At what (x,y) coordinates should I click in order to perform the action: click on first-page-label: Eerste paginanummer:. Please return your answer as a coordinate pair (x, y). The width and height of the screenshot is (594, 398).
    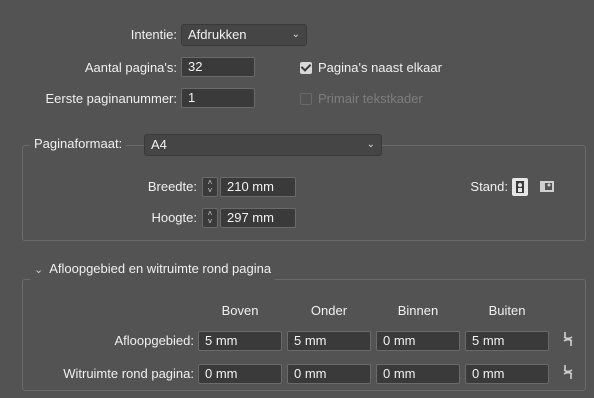
    Looking at the image, I should click on (111, 98).